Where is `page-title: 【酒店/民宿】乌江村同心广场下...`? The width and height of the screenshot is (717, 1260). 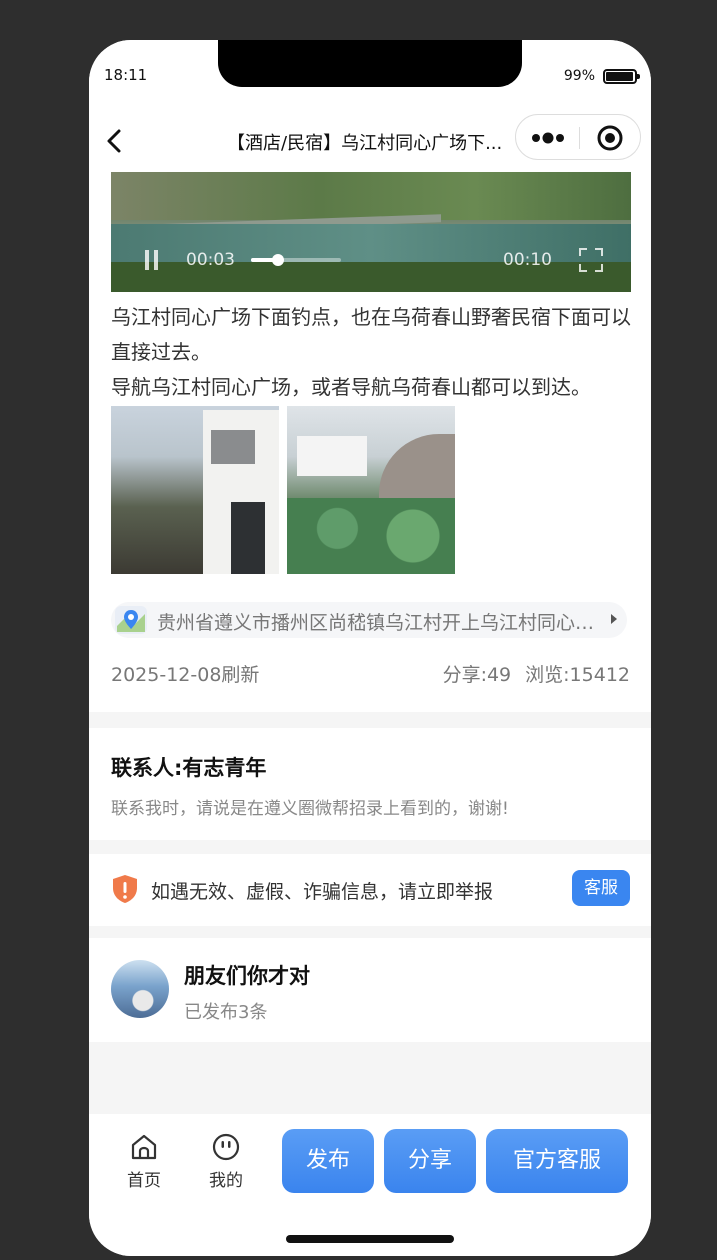 page-title: 【酒店/民宿】乌江村同心广场下... is located at coordinates (365, 143).